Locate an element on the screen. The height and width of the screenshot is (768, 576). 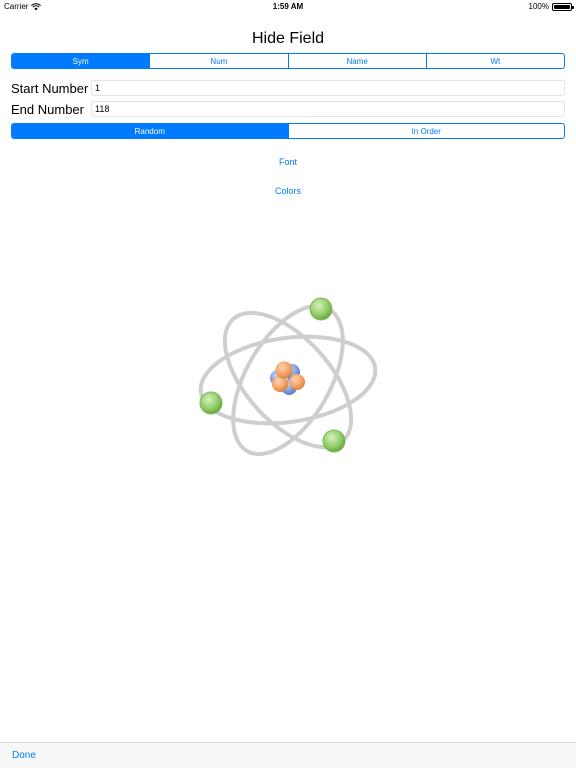
electron-left is located at coordinates (211, 403).